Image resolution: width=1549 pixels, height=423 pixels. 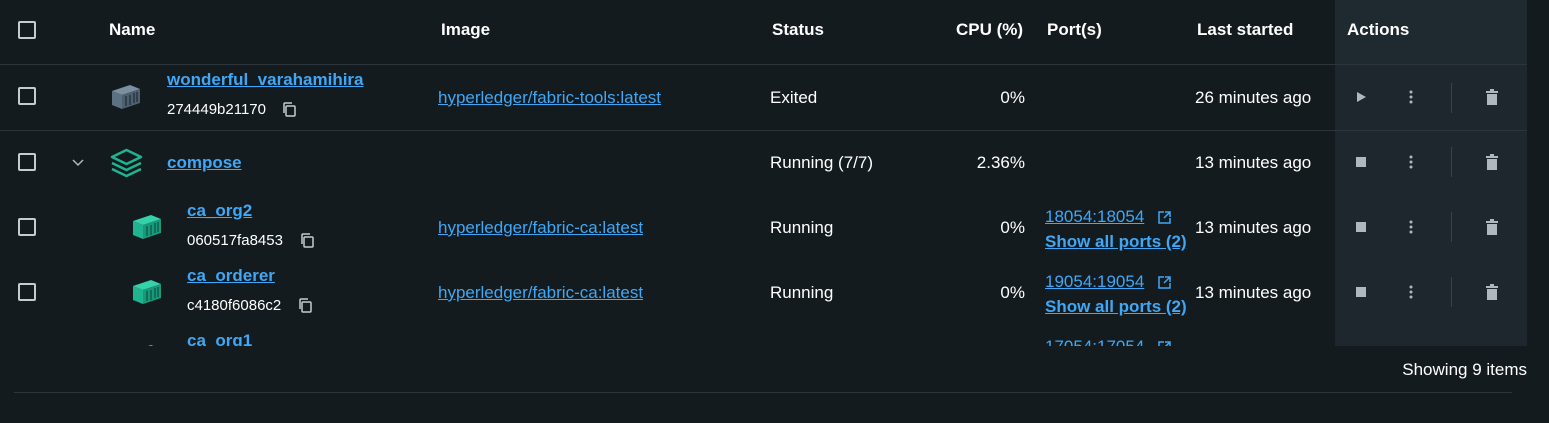 I want to click on column-header-cpu: CPU (%), so click(x=989, y=30).